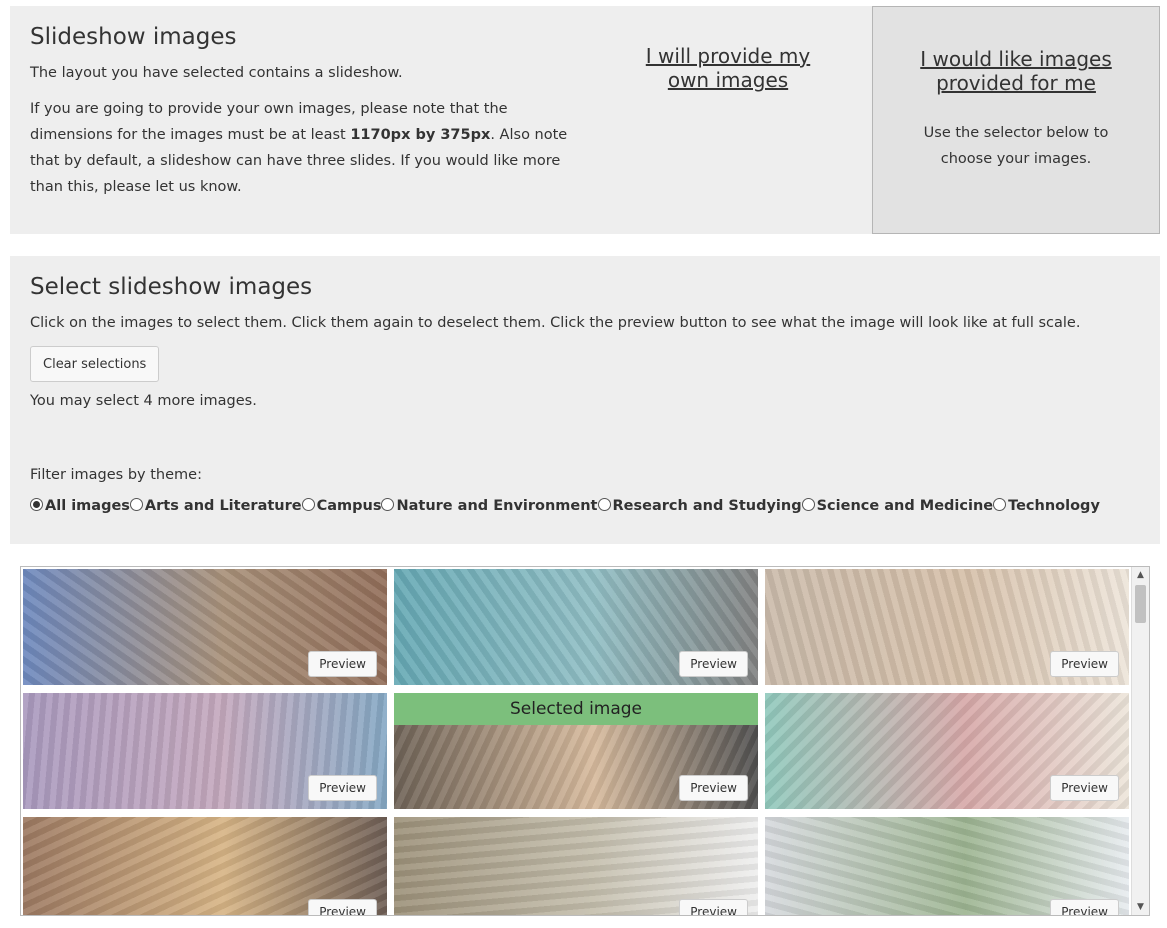  I want to click on filter-option-research-and-studying: Research and Studying, so click(699, 506).